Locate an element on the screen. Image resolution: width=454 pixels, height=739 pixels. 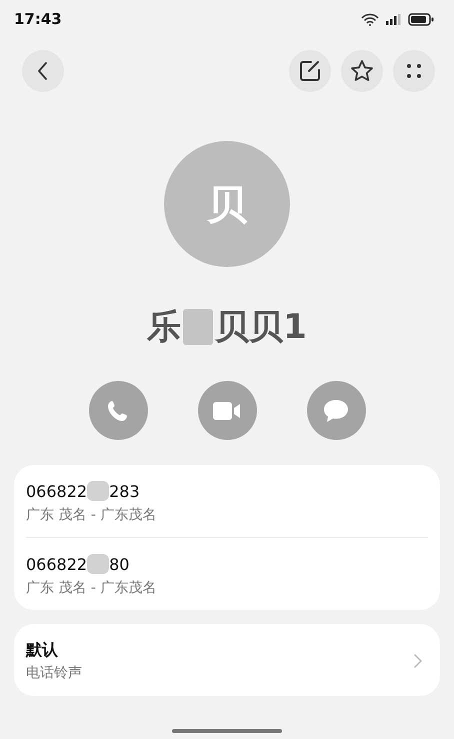
back-button is located at coordinates (43, 71).